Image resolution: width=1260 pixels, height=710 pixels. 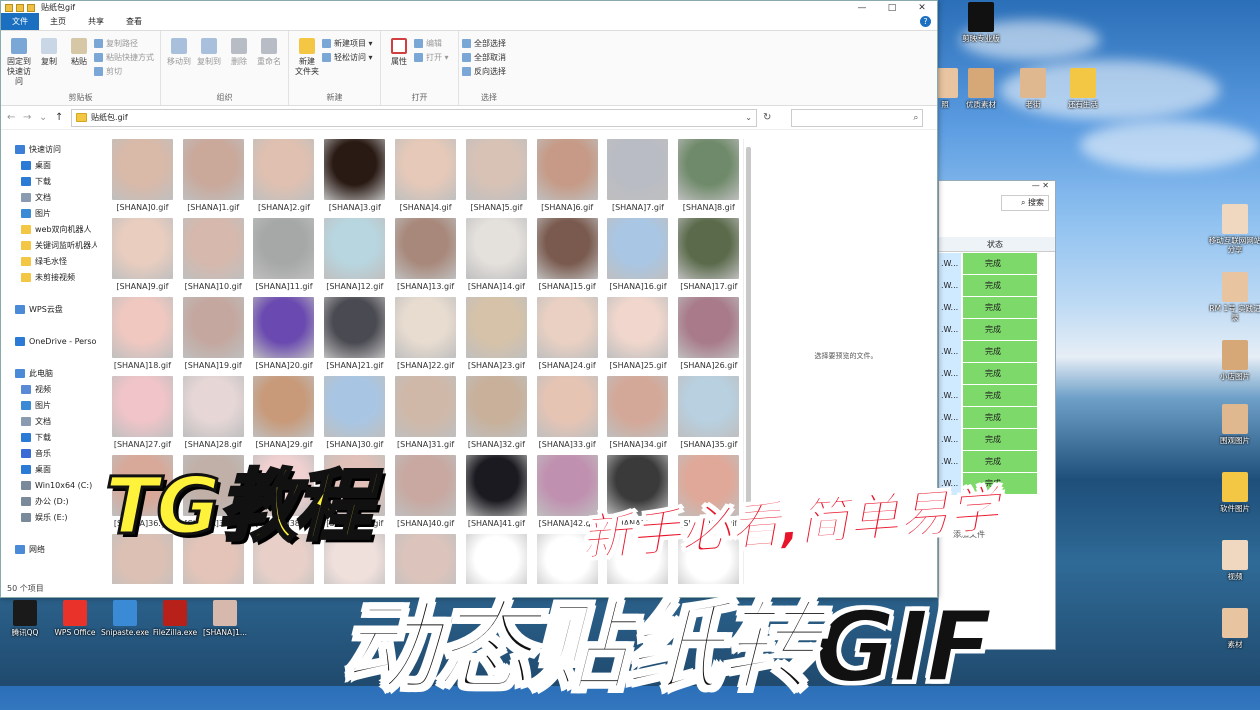 What do you see at coordinates (284, 178) in the screenshot?
I see `file-item: [SHANA]2.gif` at bounding box center [284, 178].